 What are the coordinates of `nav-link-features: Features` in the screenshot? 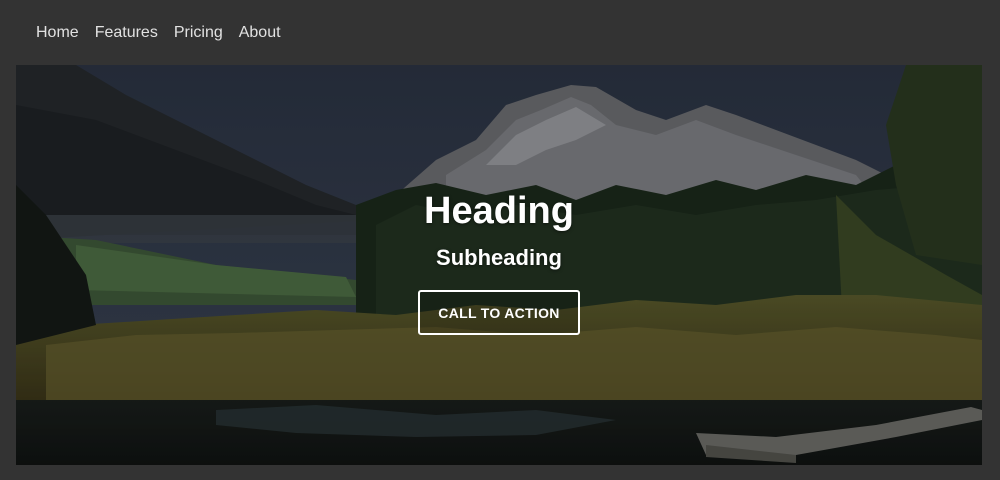 It's located at (126, 33).